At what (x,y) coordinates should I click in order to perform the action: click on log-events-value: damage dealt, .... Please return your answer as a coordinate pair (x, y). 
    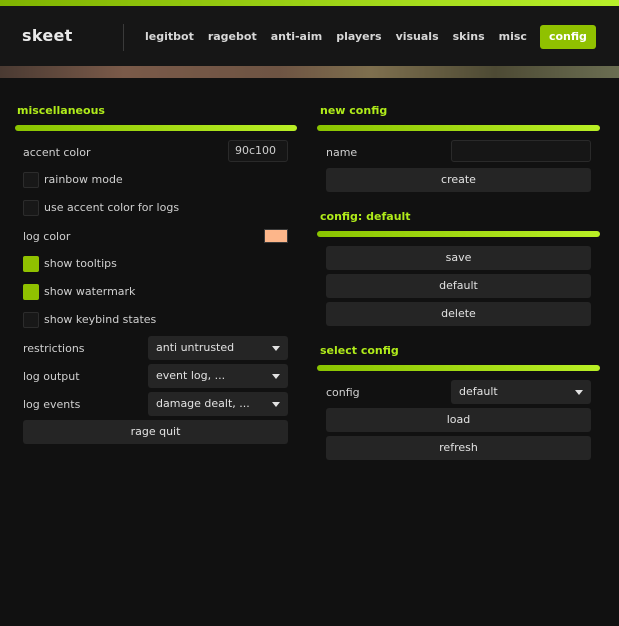
    Looking at the image, I should click on (203, 403).